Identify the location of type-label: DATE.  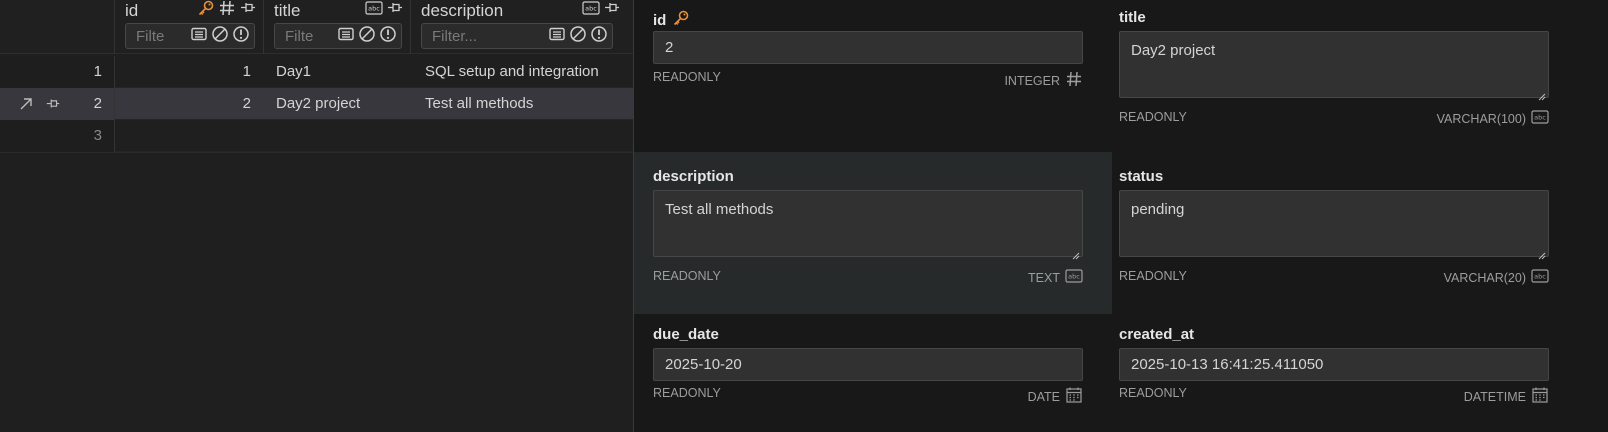
(1043, 396).